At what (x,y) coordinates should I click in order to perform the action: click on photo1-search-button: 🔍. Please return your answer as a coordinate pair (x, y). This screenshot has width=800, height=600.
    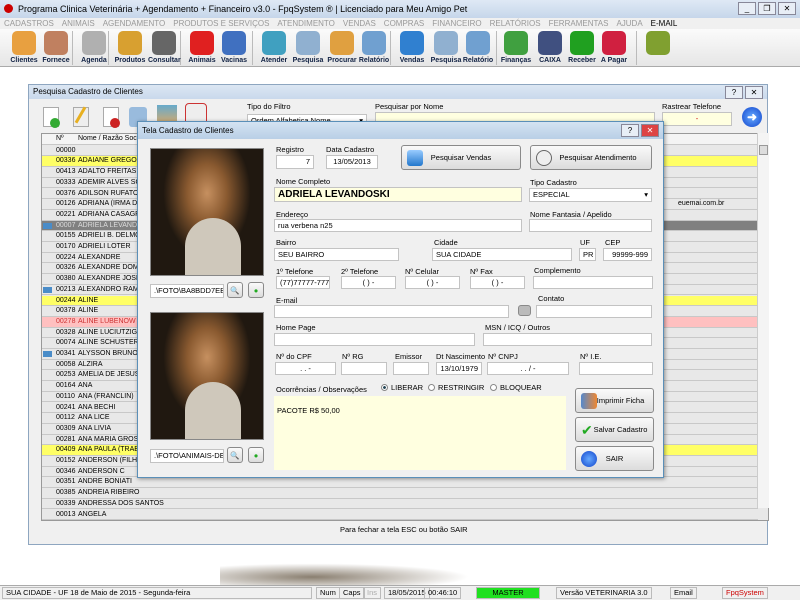
    Looking at the image, I should click on (235, 290).